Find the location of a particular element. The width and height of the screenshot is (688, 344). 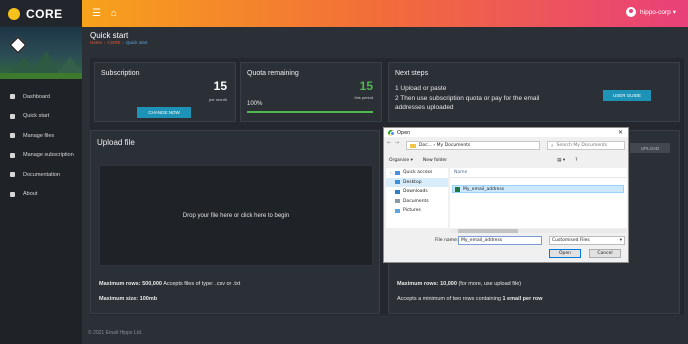

sidebar-item-label: About is located at coordinates (30, 194).